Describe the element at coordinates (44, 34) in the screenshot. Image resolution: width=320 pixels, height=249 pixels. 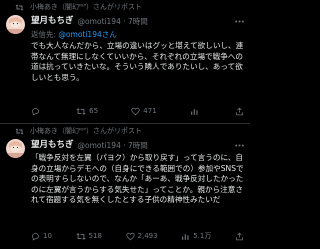
I see `reply-prefix: 返信先:` at that location.